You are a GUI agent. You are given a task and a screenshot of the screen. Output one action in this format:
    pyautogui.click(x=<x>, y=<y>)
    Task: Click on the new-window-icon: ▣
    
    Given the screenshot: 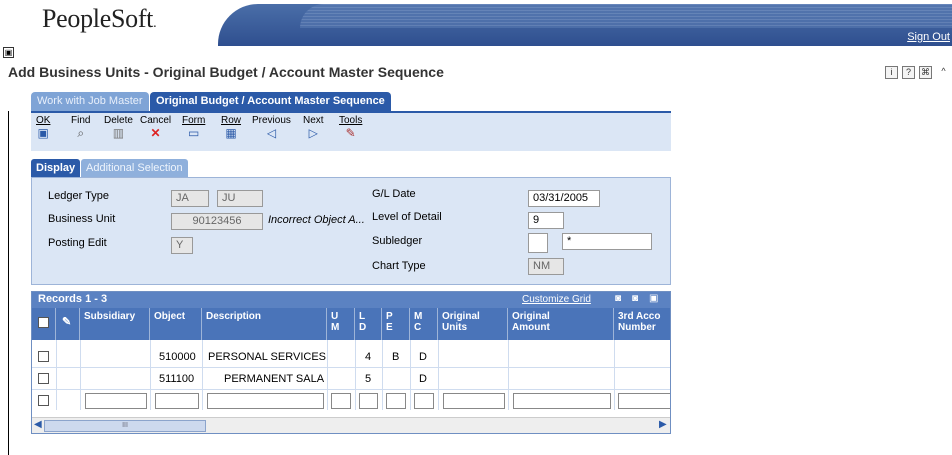 What is the action you would take?
    pyautogui.click(x=8, y=52)
    